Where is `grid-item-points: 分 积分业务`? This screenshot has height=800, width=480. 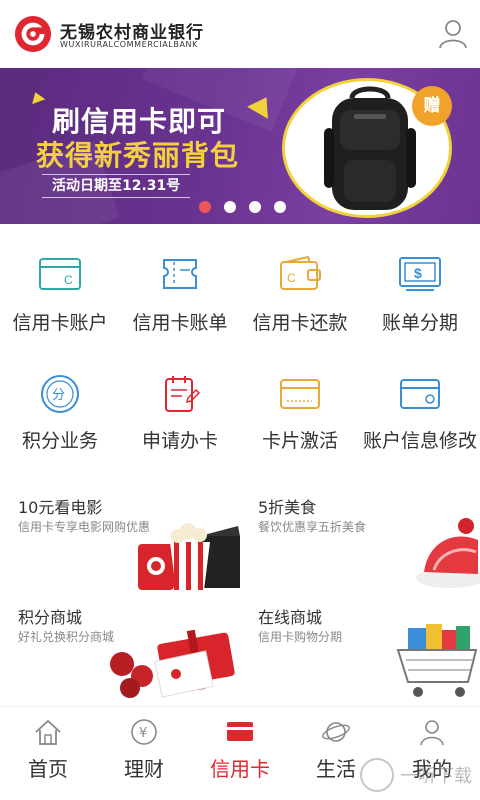 grid-item-points: 分 积分业务 is located at coordinates (60, 411).